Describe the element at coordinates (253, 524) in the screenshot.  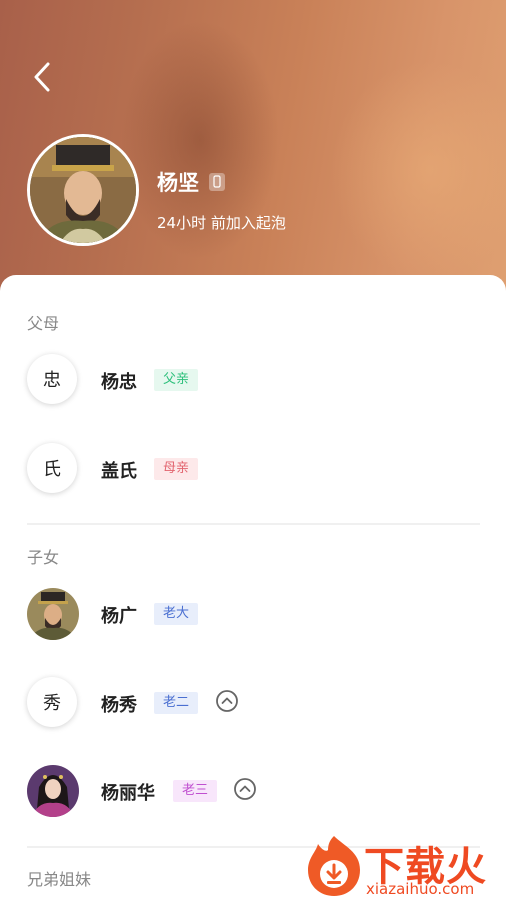
I see `divider` at that location.